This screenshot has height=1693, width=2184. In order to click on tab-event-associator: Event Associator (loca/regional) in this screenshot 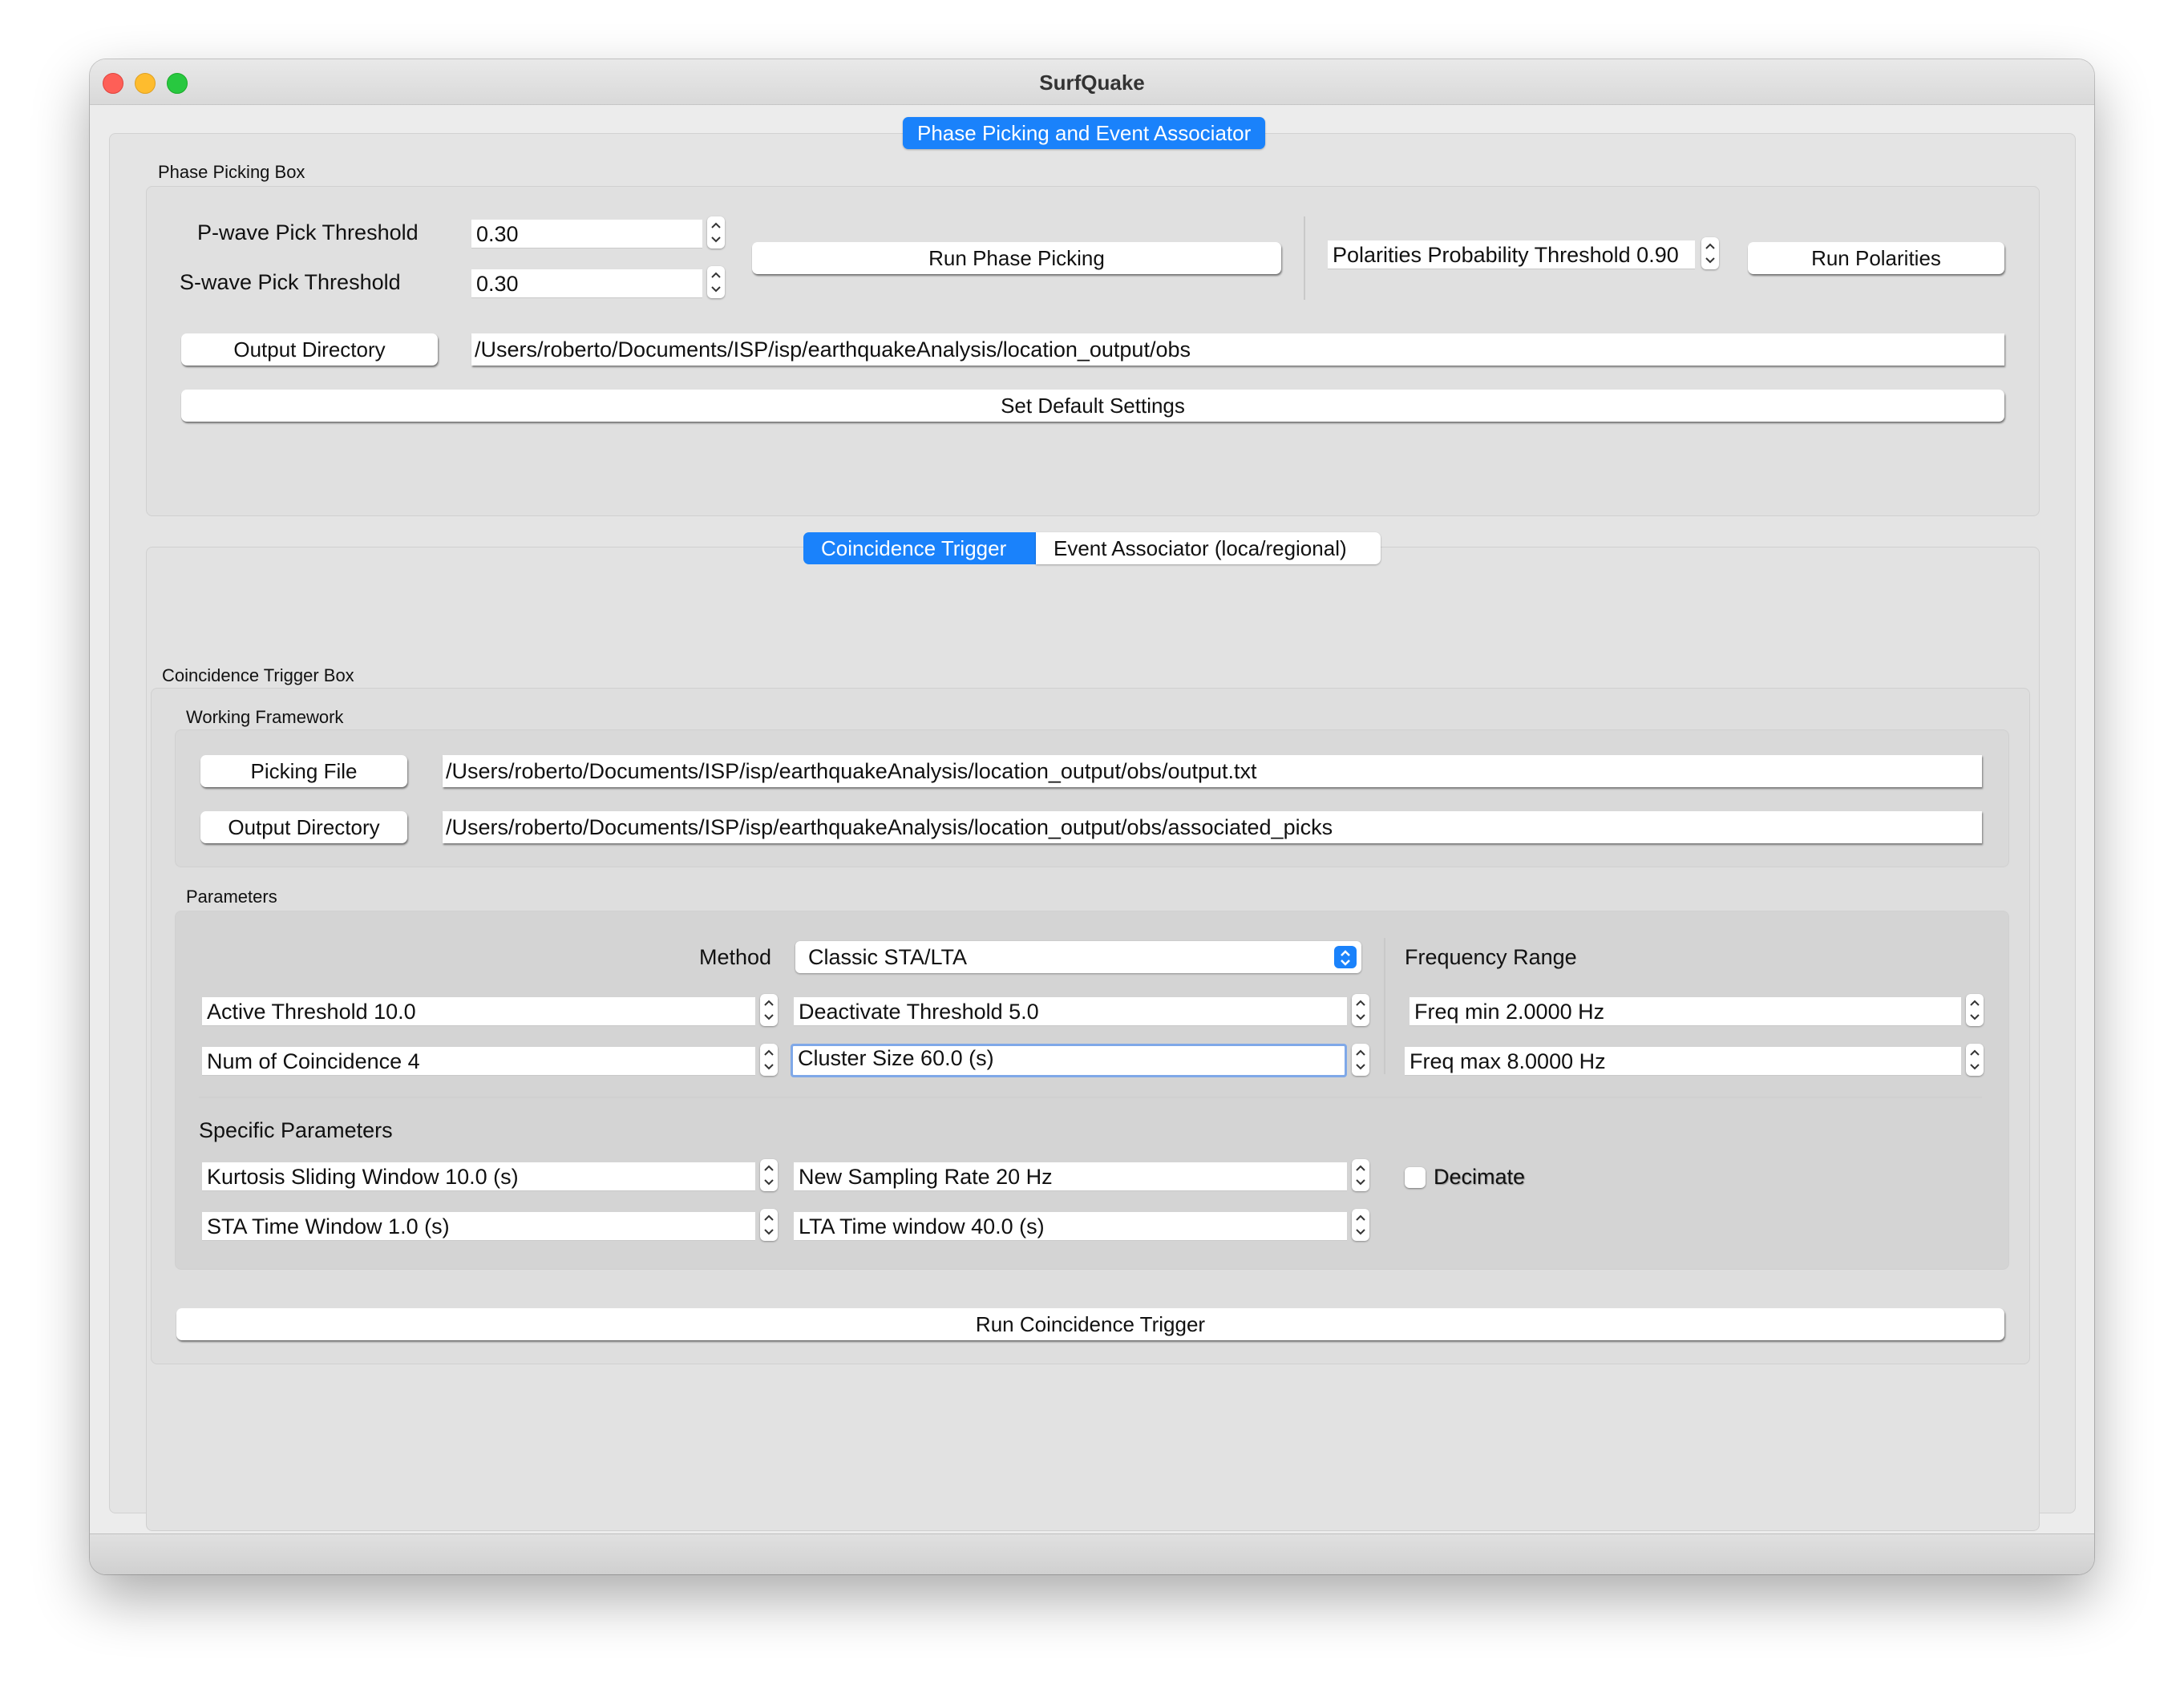, I will do `click(1208, 548)`.